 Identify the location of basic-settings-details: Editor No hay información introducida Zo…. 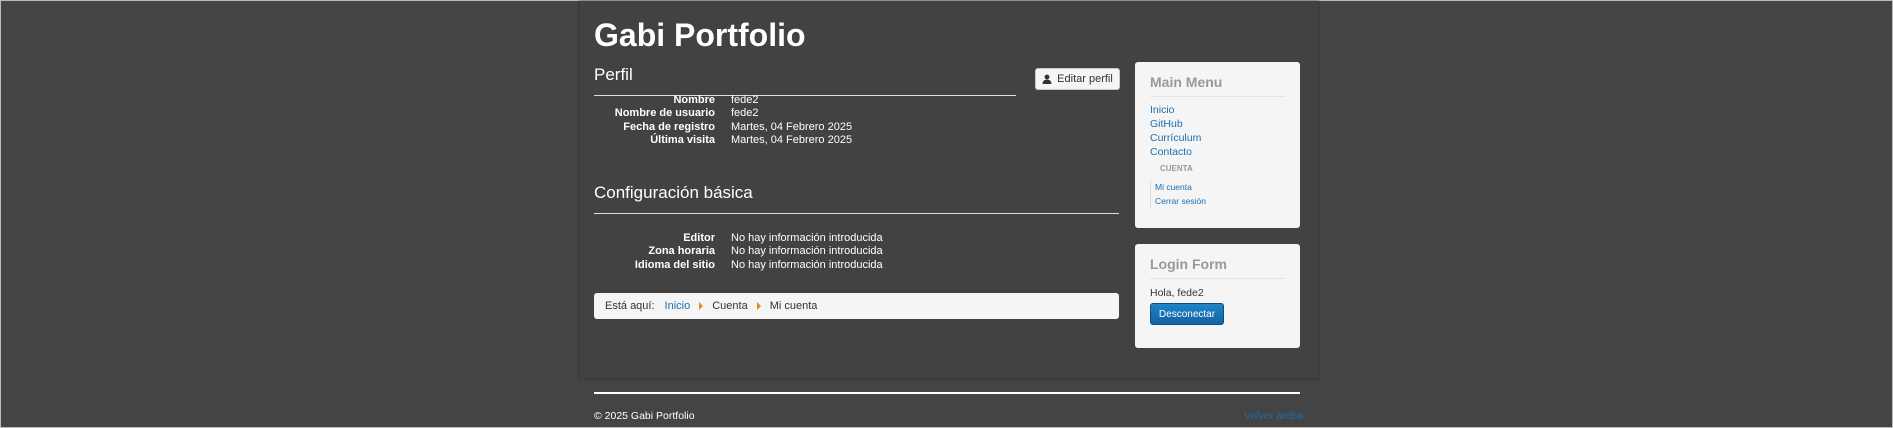
(856, 252).